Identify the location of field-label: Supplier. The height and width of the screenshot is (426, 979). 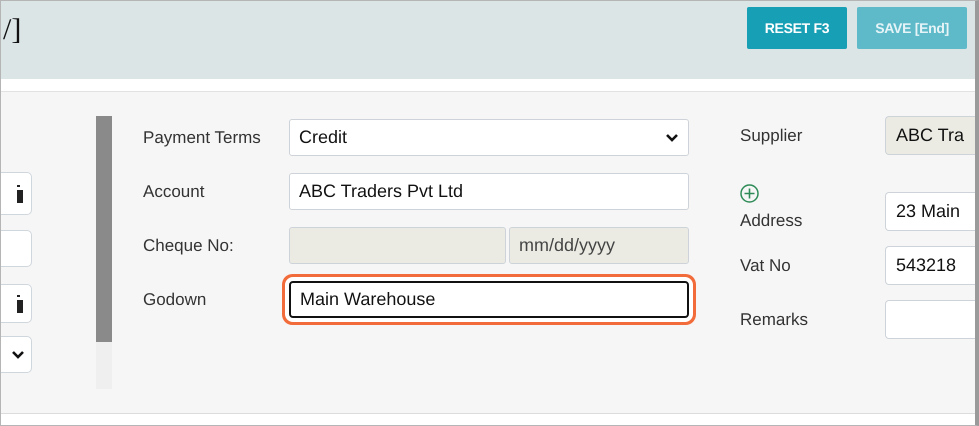
(771, 136).